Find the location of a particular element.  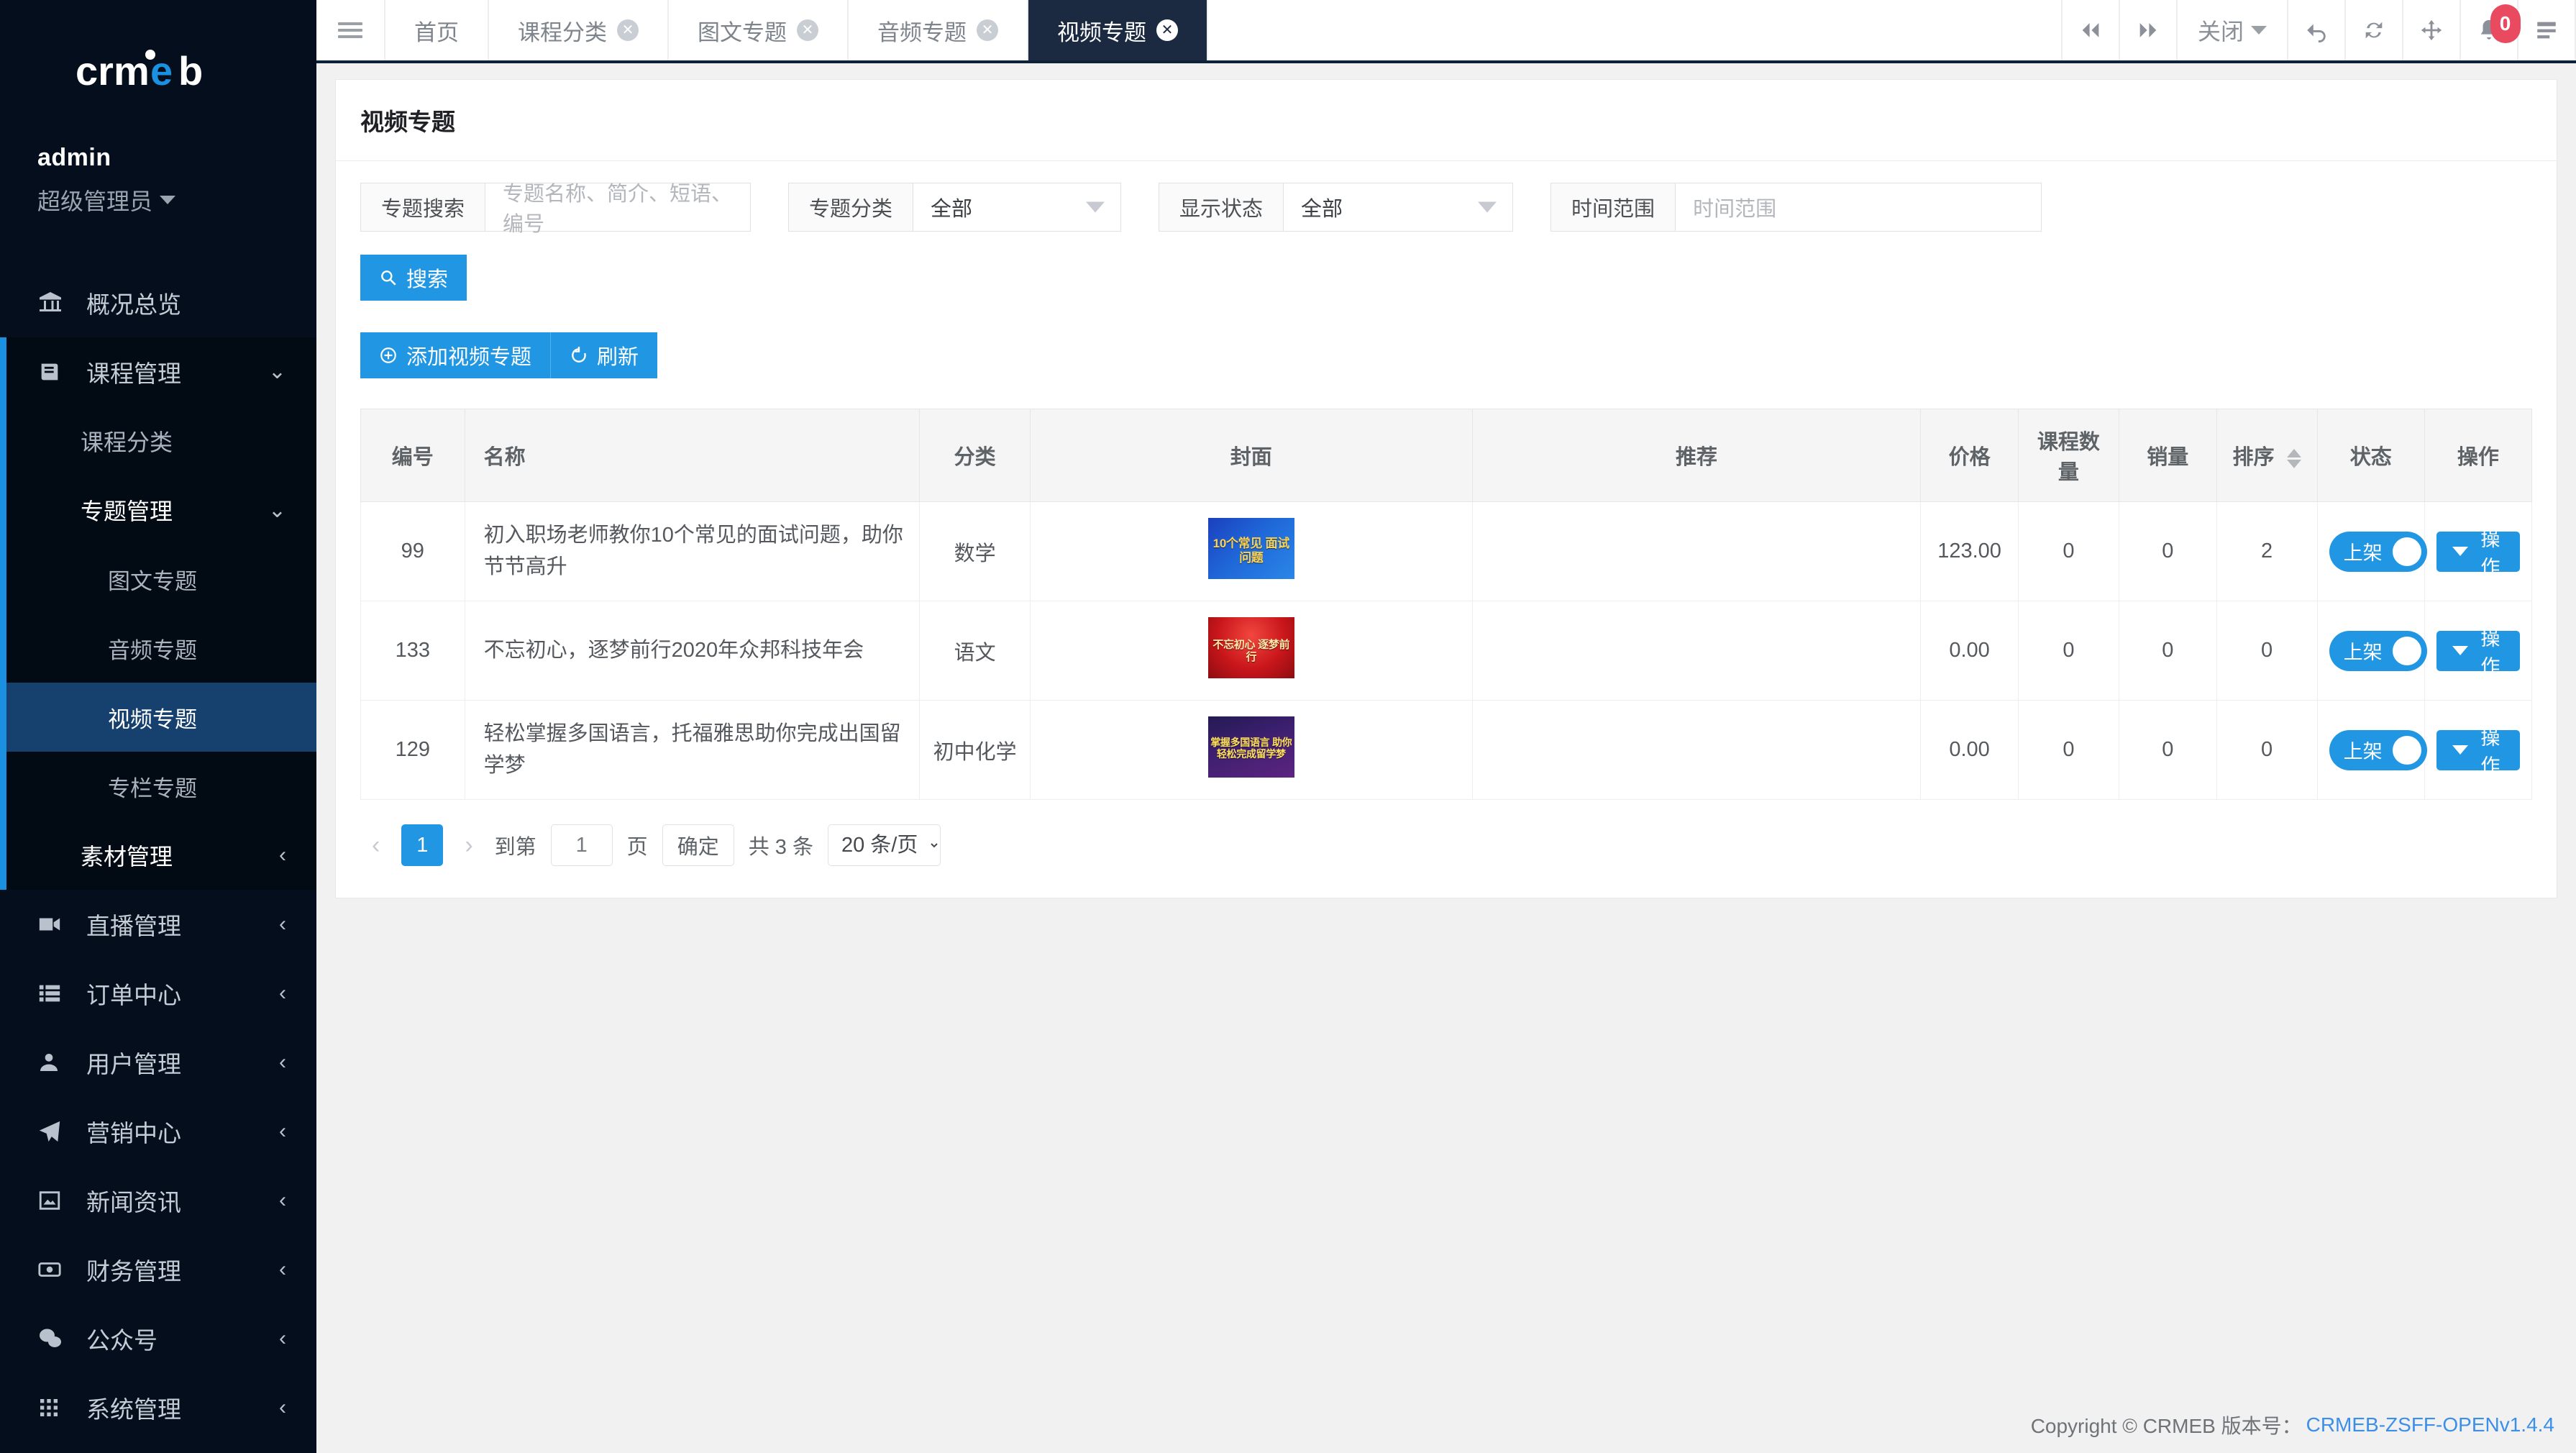

col-sort: 排序 is located at coordinates (2267, 455).